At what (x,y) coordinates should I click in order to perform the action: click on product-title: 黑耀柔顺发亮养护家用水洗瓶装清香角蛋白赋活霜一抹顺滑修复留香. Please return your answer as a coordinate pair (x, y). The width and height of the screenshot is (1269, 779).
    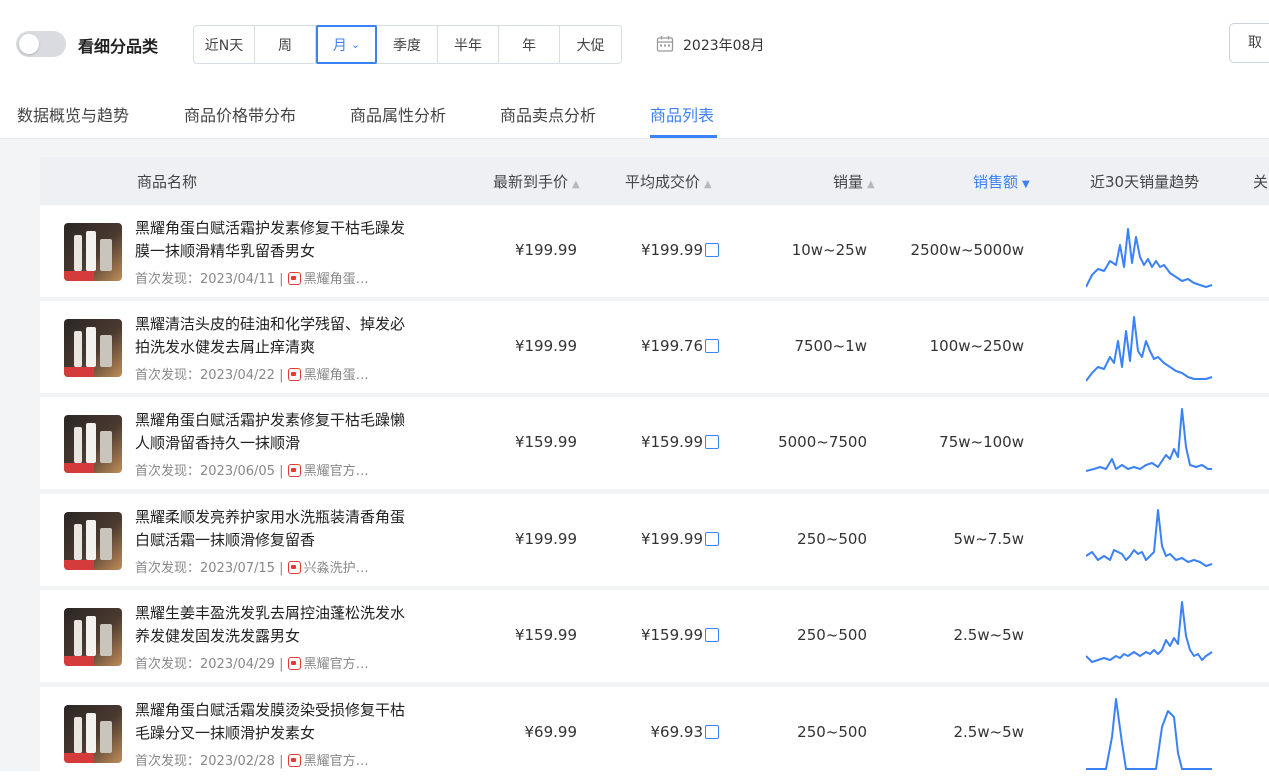
    Looking at the image, I should click on (270, 529).